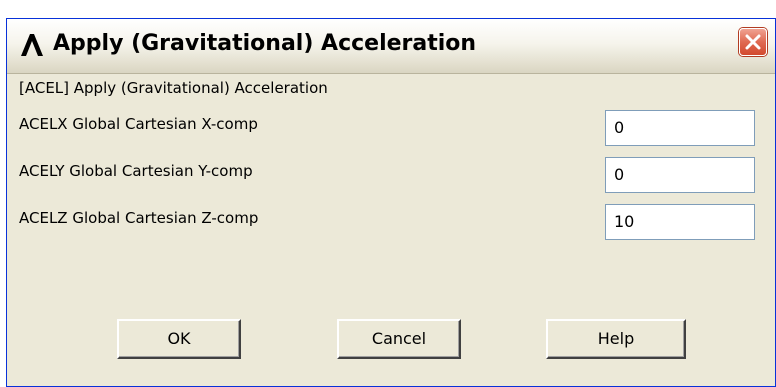 This screenshot has width=776, height=387. I want to click on cancel-button: Cancel, so click(399, 339).